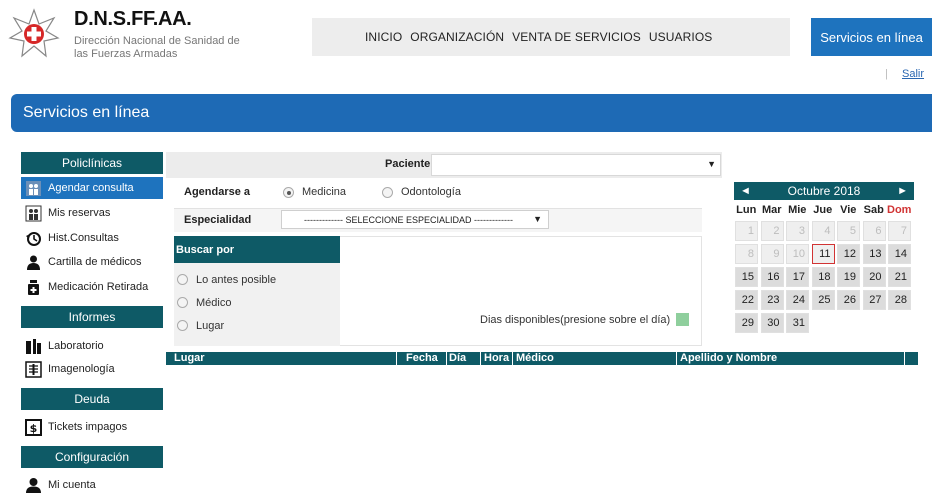  What do you see at coordinates (772, 231) in the screenshot?
I see `calendar-day-2: 2` at bounding box center [772, 231].